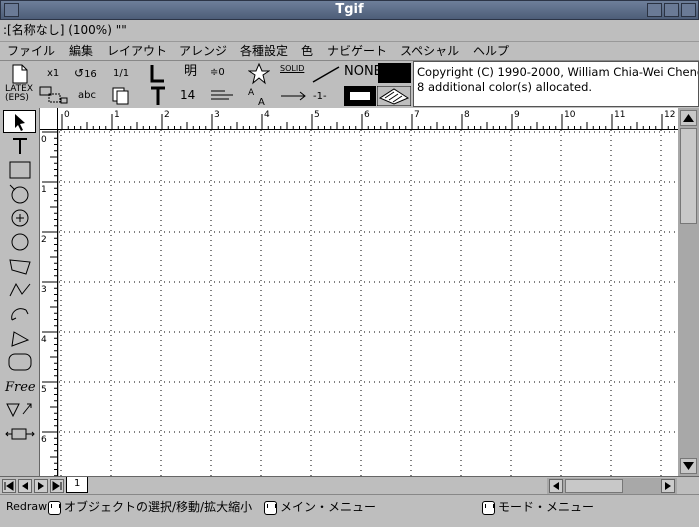 Image resolution: width=699 pixels, height=527 pixels. I want to click on text-size-label: 14, so click(187, 95).